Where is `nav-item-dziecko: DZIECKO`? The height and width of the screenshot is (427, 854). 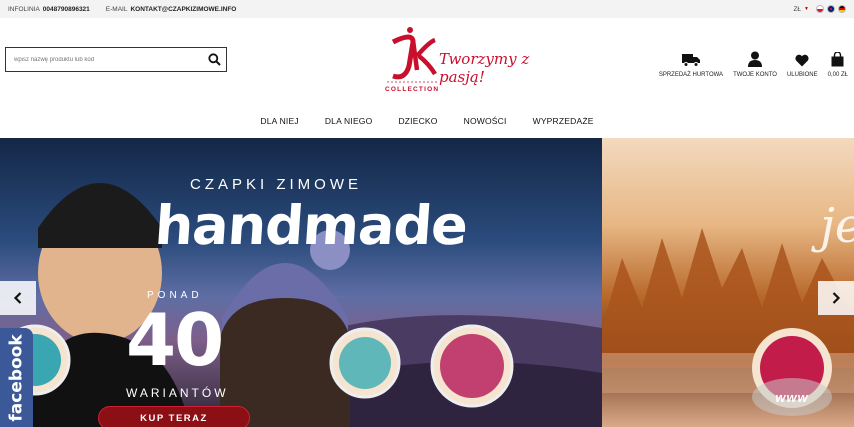 nav-item-dziecko: DZIECKO is located at coordinates (417, 121).